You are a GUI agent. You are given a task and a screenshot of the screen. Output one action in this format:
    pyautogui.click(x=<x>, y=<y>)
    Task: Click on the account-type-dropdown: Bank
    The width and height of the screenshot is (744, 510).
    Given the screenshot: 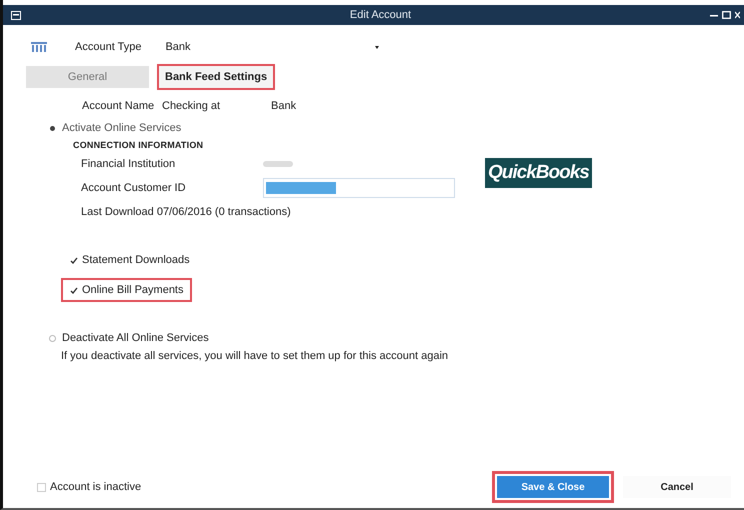 What is the action you would take?
    pyautogui.click(x=272, y=47)
    